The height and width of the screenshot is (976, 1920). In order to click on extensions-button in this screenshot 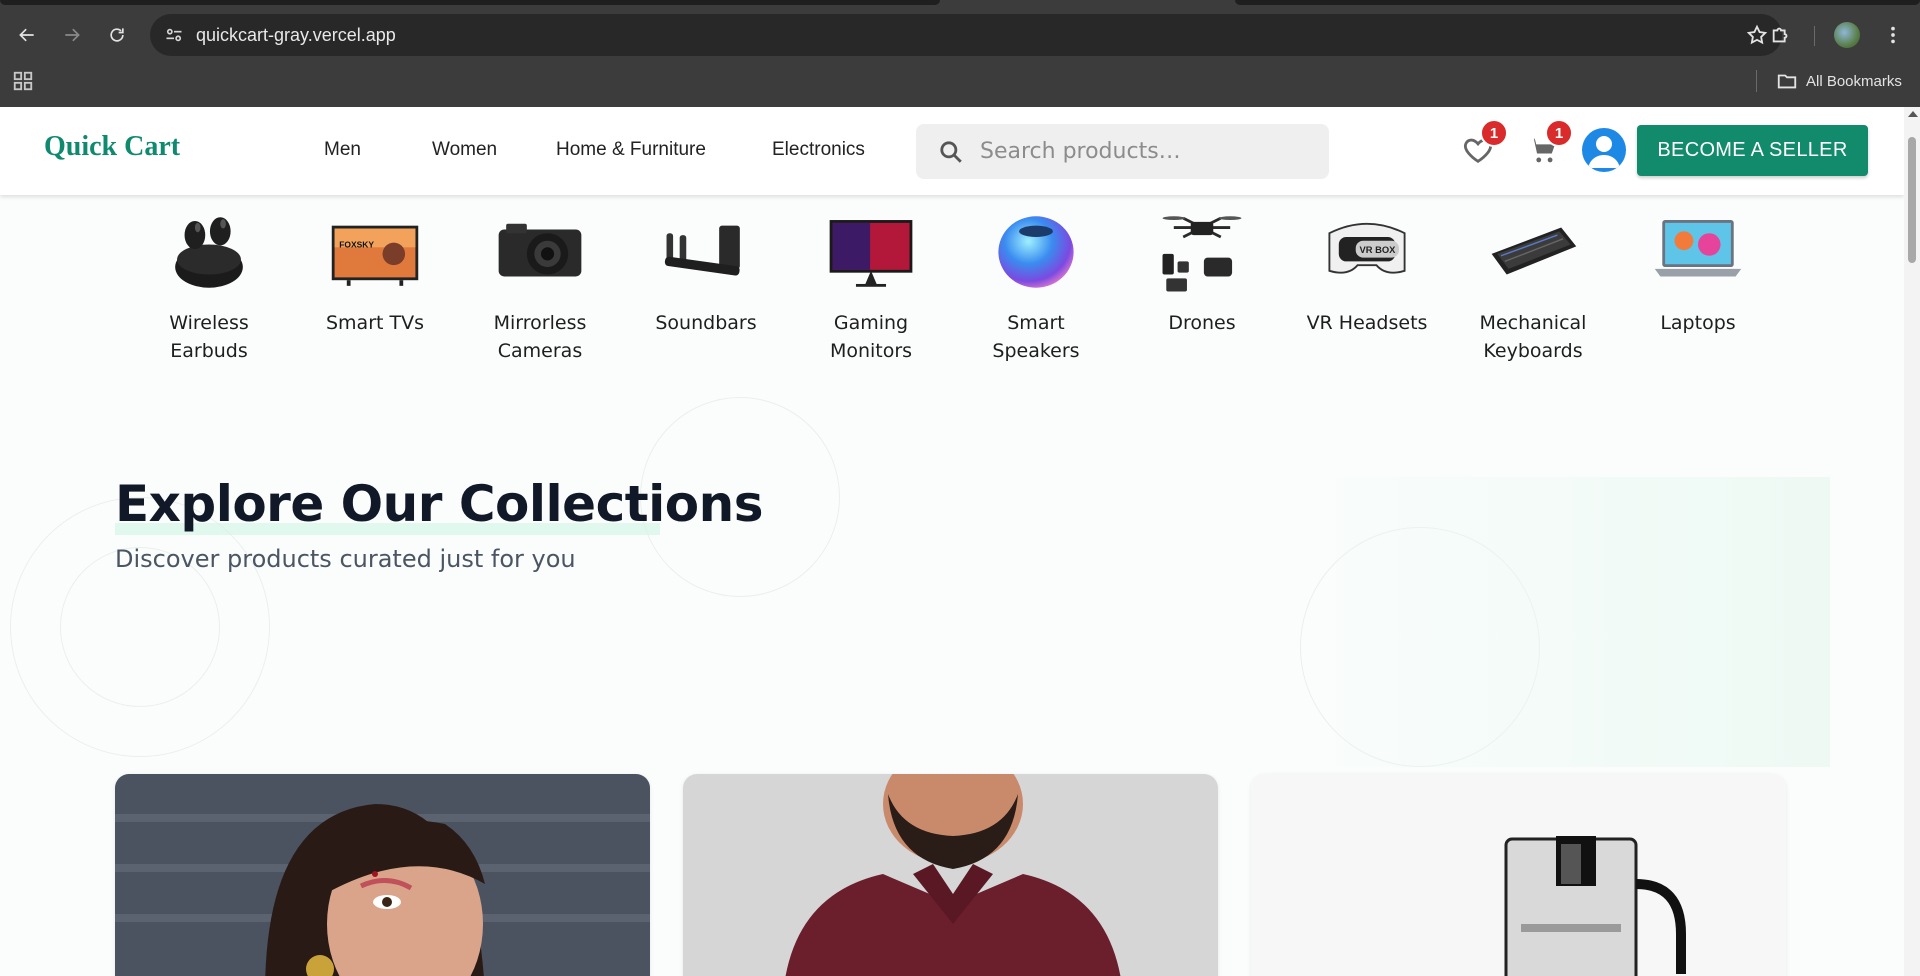, I will do `click(1781, 35)`.